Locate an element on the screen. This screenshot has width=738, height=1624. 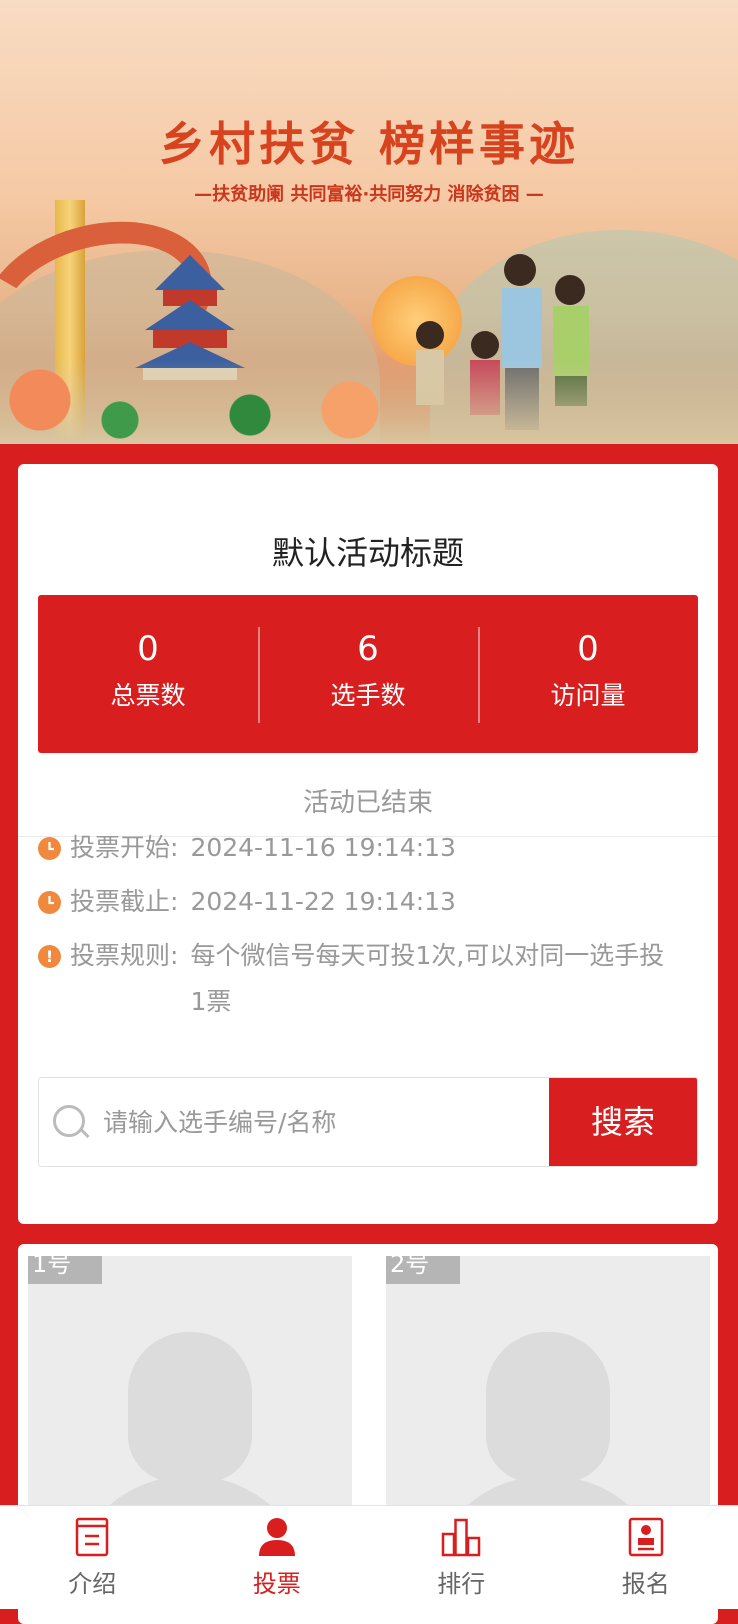
stat-value: 6 is located at coordinates (368, 649).